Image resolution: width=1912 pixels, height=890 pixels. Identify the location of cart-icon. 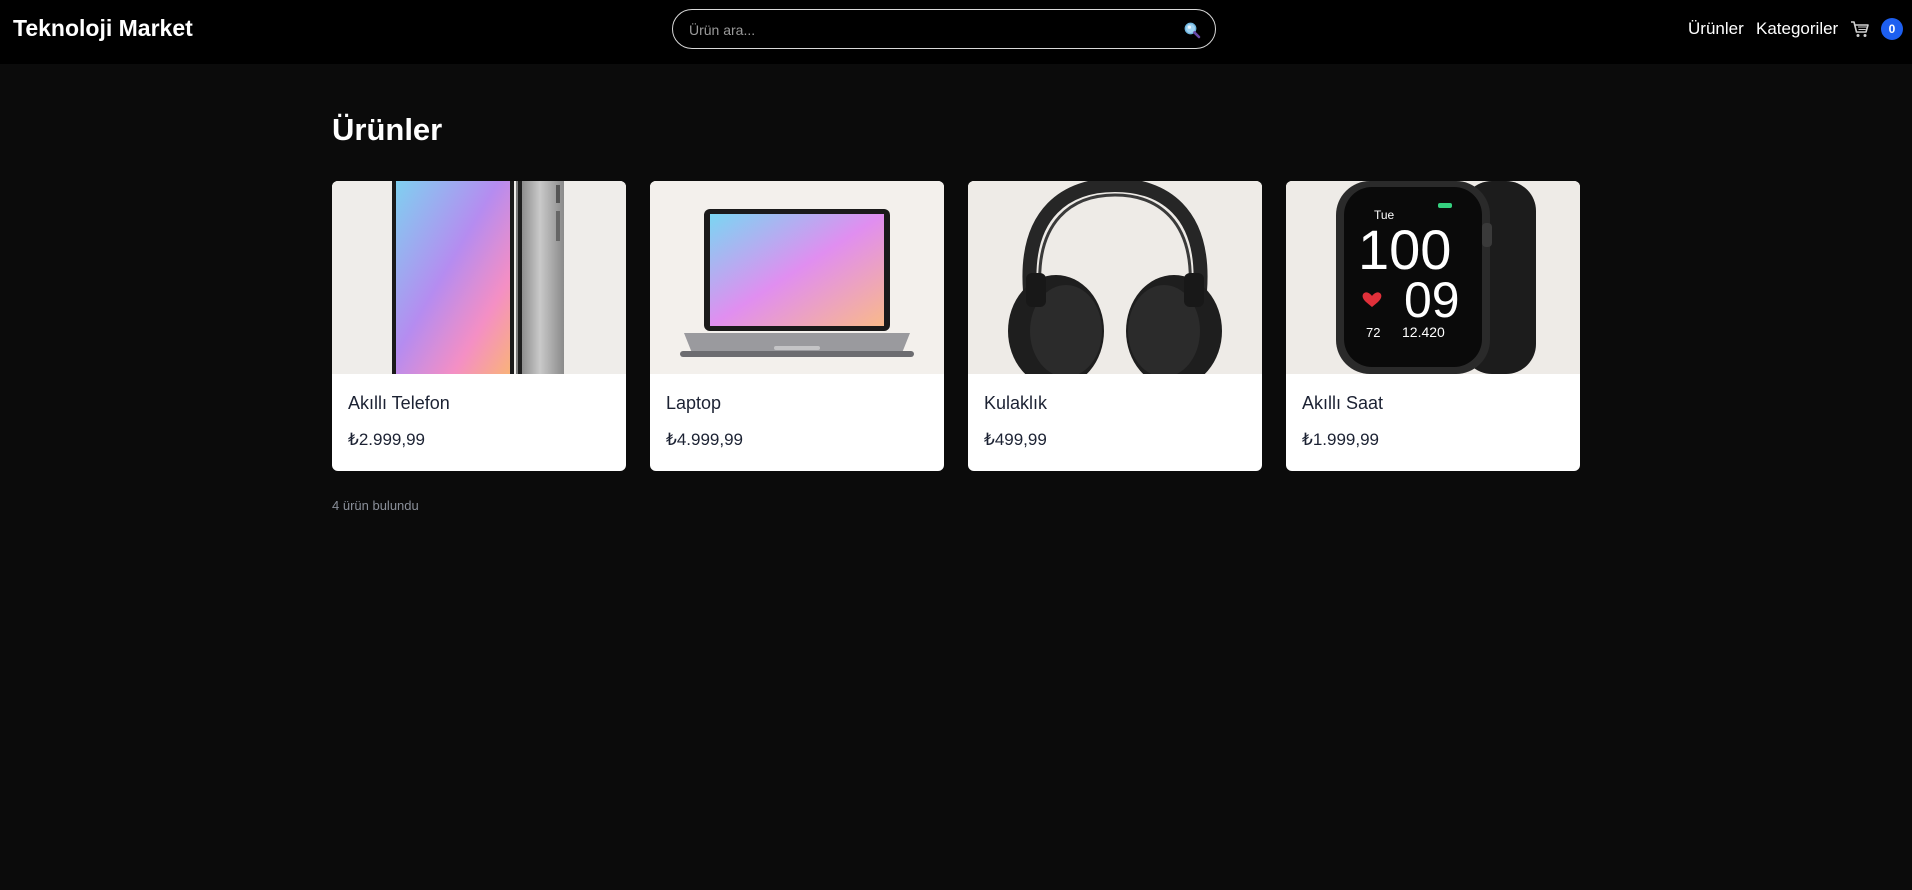
(1860, 29).